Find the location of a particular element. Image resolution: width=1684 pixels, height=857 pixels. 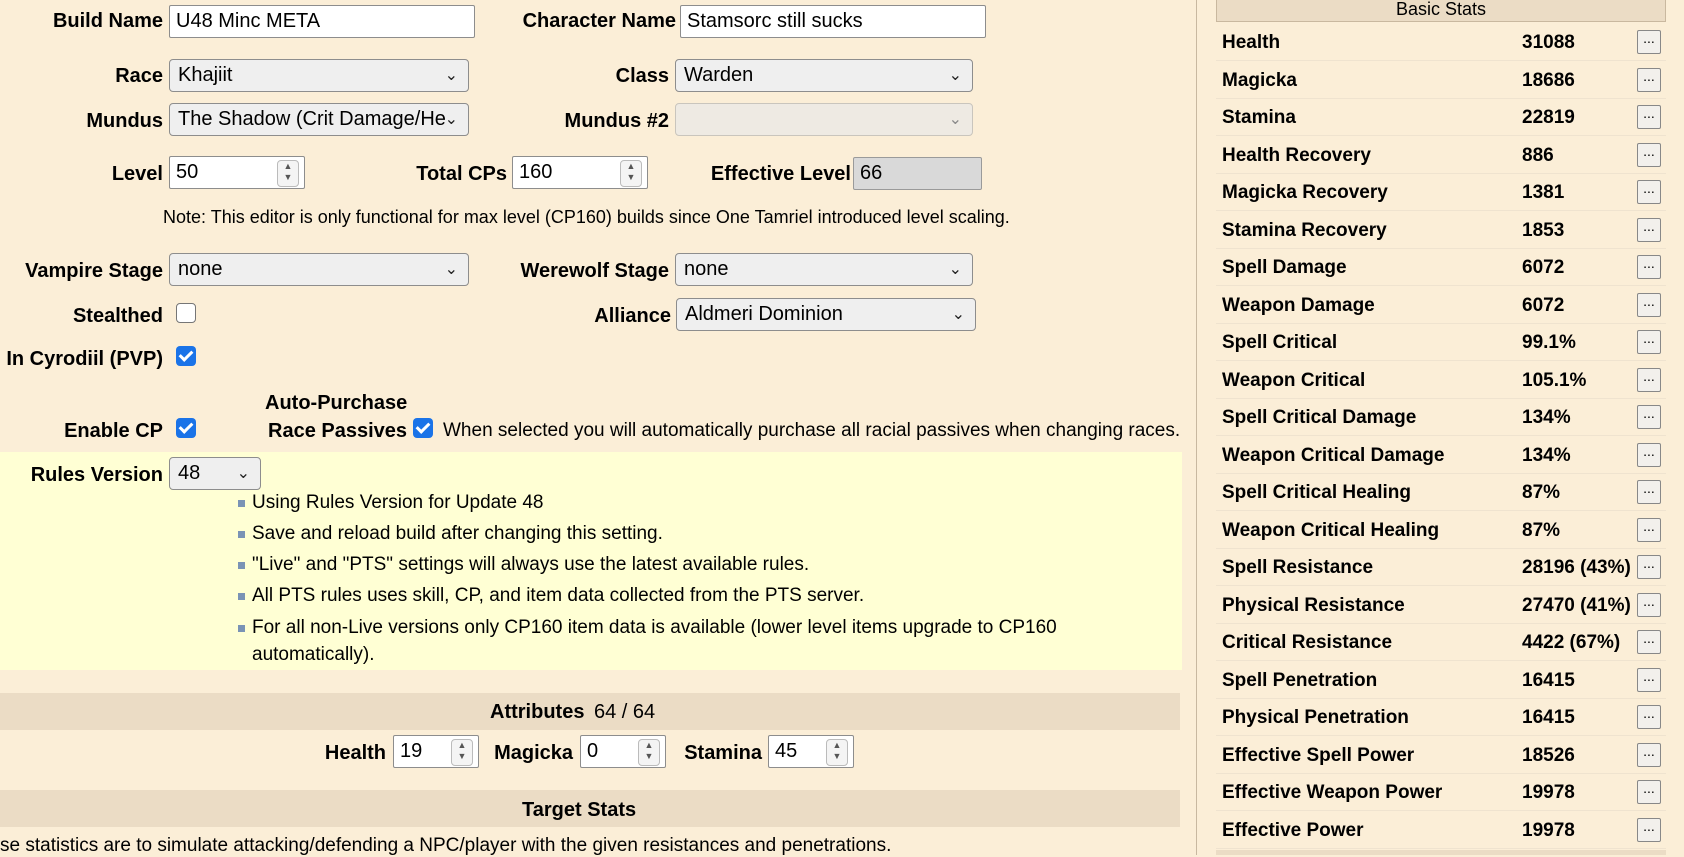

magicka-attr-value: 0 is located at coordinates (593, 751).